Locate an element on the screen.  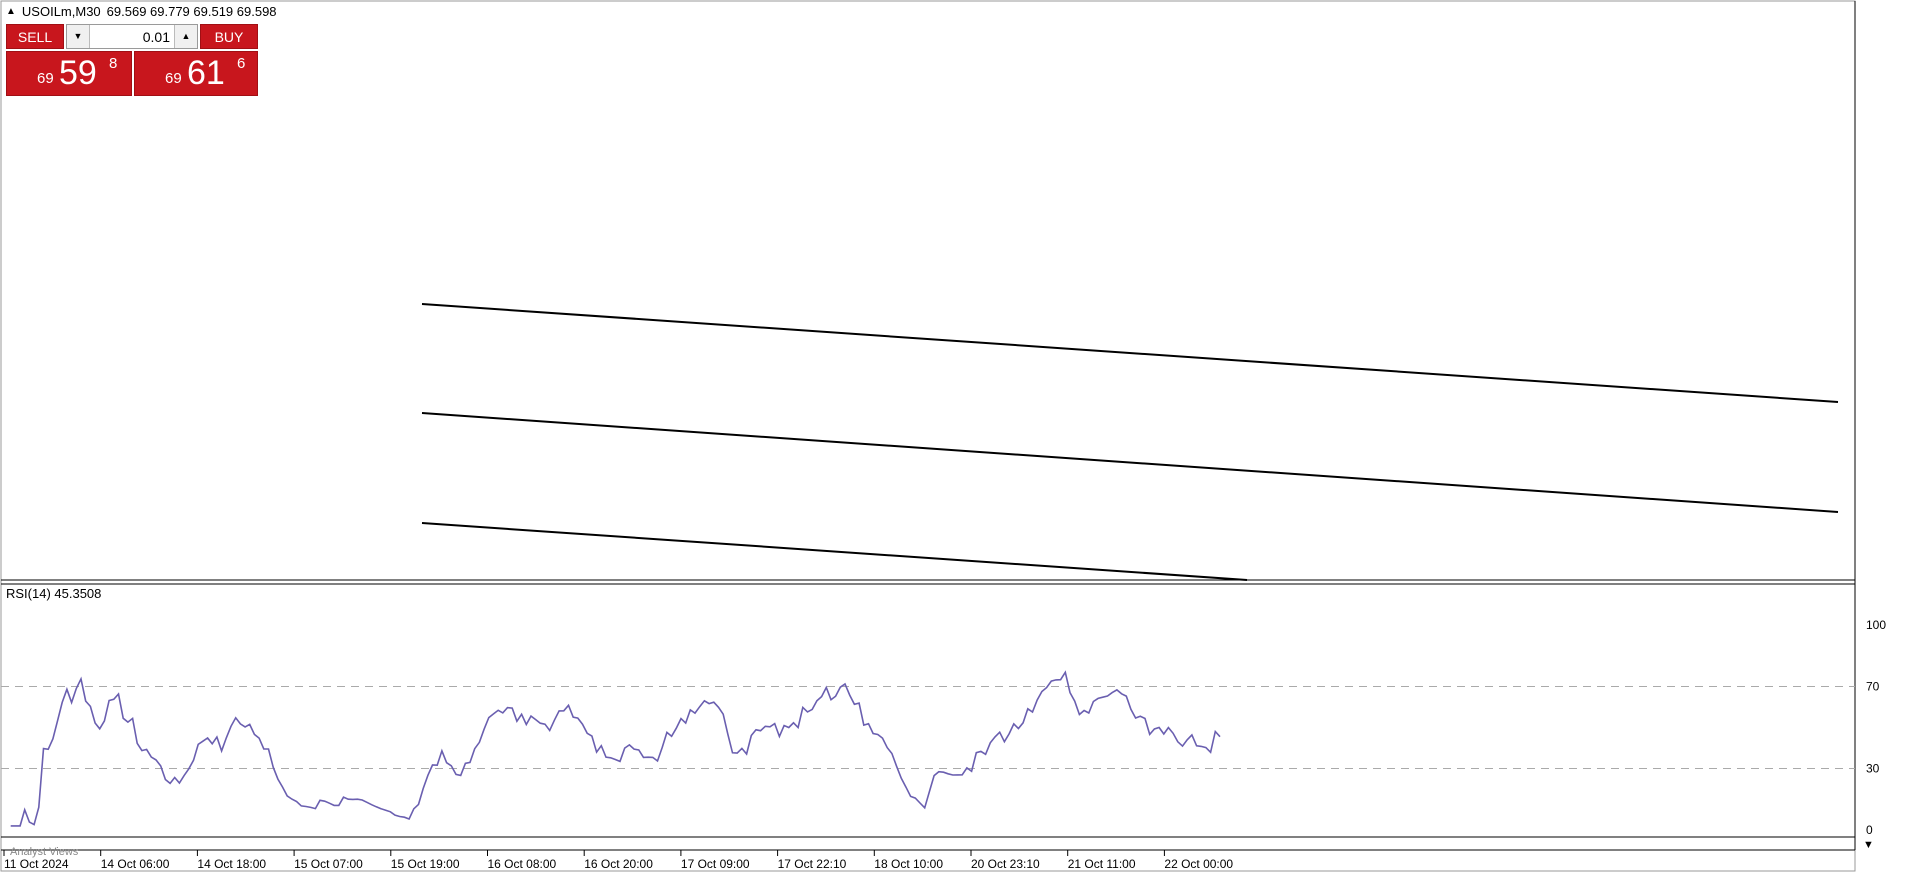
time-tick-label: 15 Oct 19:00 is located at coordinates (425, 864).